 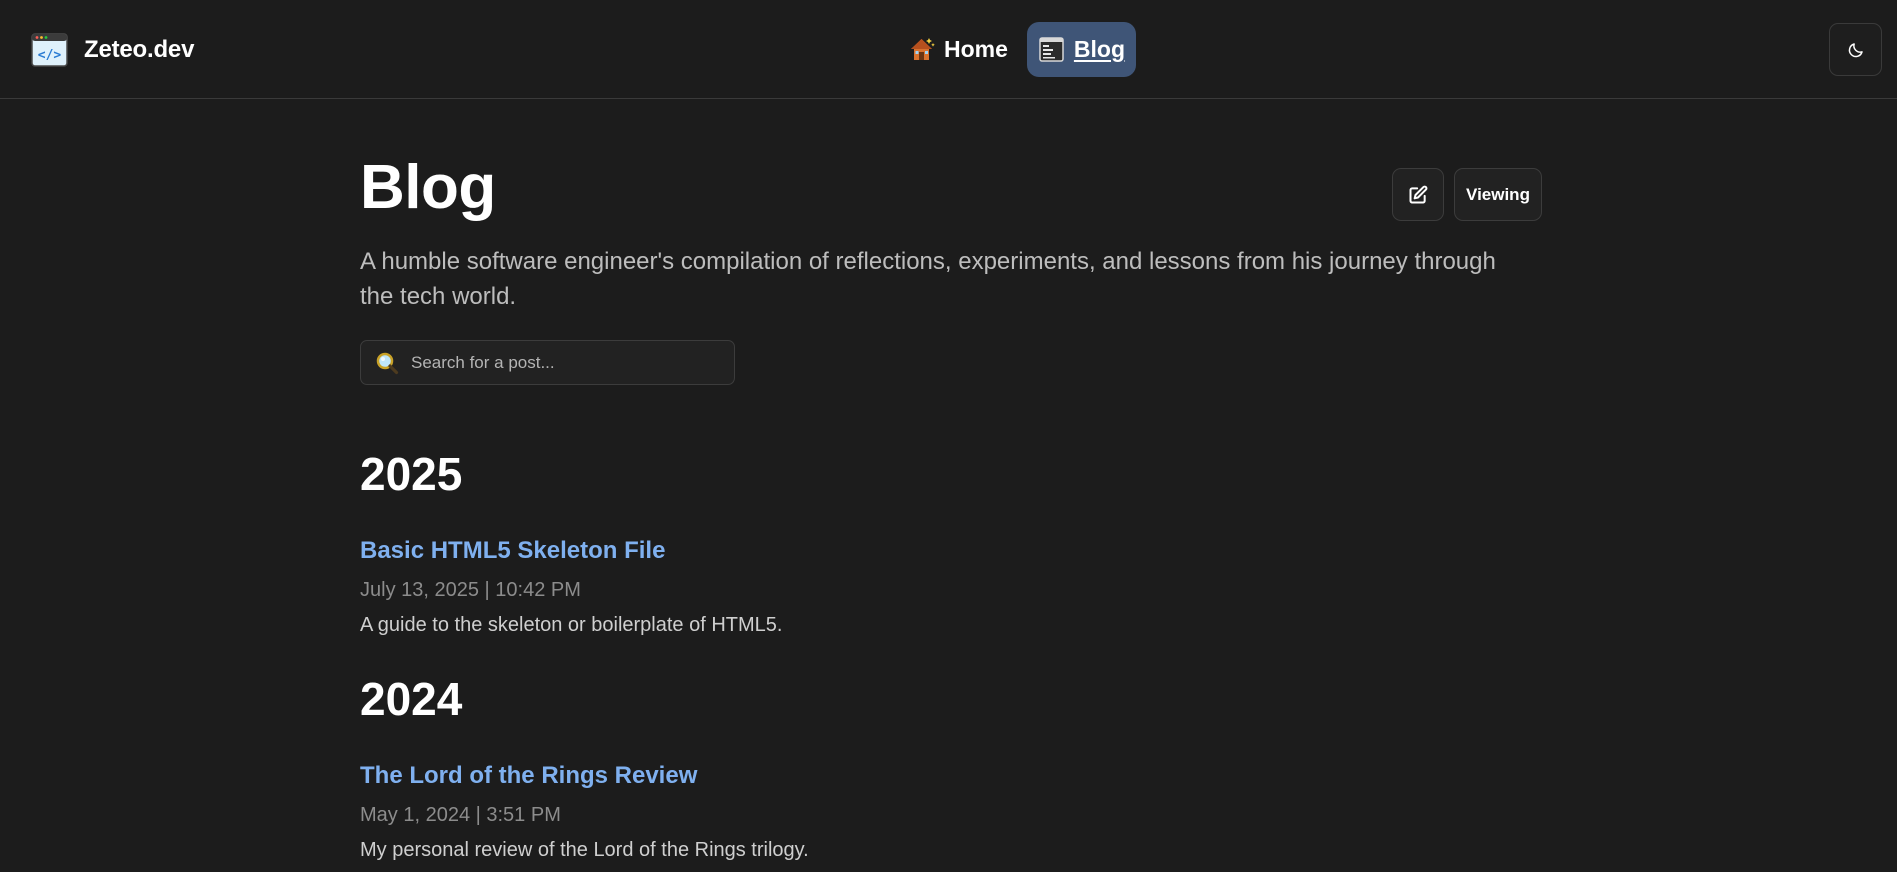 I want to click on code-window-icon: </>, so click(x=49, y=50).